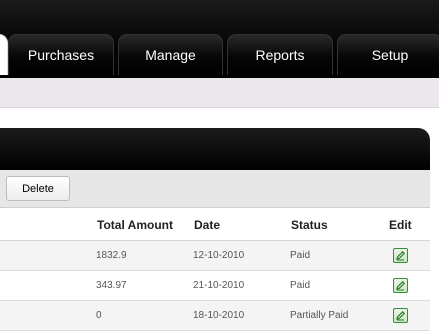 The width and height of the screenshot is (439, 331). Describe the element at coordinates (99, 315) in the screenshot. I see `cell-total-amount: 0` at that location.